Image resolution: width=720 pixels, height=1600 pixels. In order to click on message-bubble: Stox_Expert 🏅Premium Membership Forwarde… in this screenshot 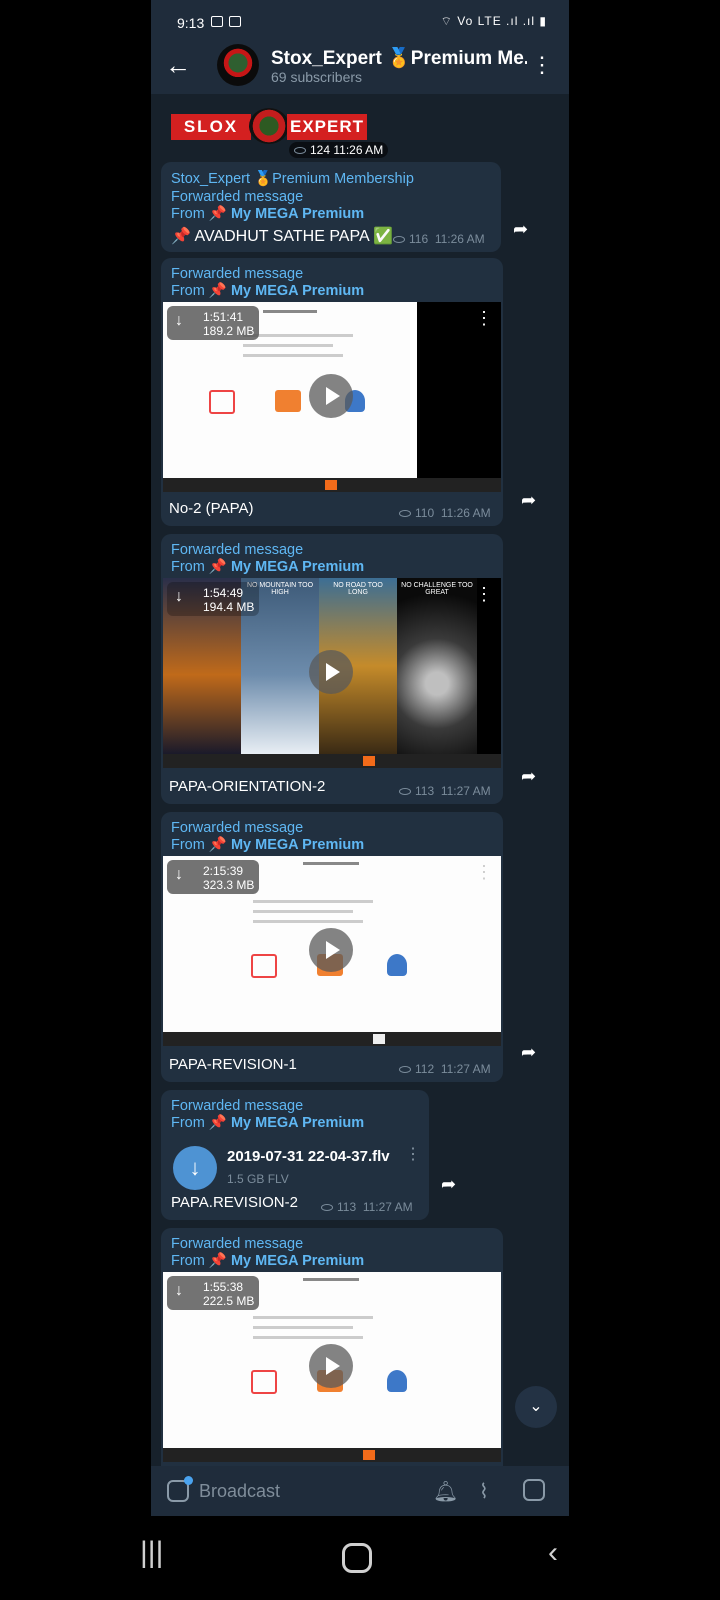, I will do `click(331, 207)`.